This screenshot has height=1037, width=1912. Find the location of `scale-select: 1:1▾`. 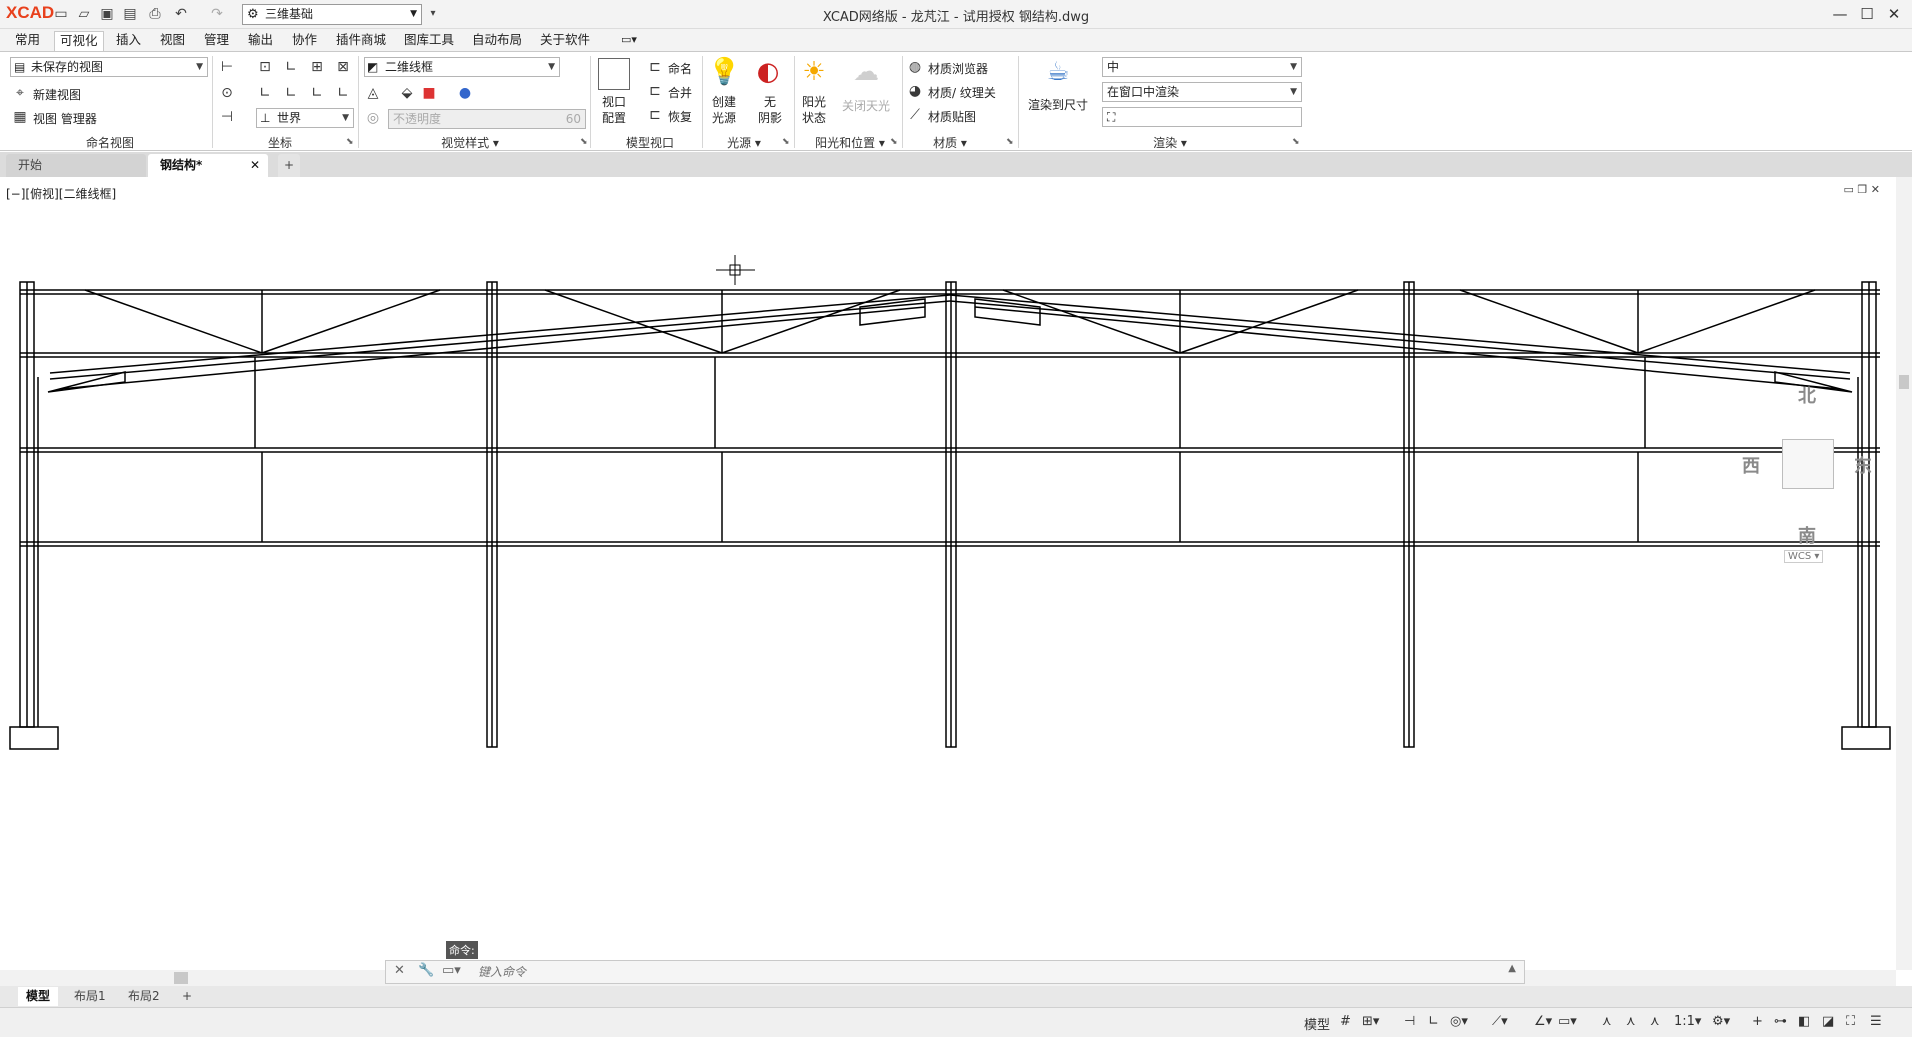

scale-select: 1:1▾ is located at coordinates (1687, 1021).